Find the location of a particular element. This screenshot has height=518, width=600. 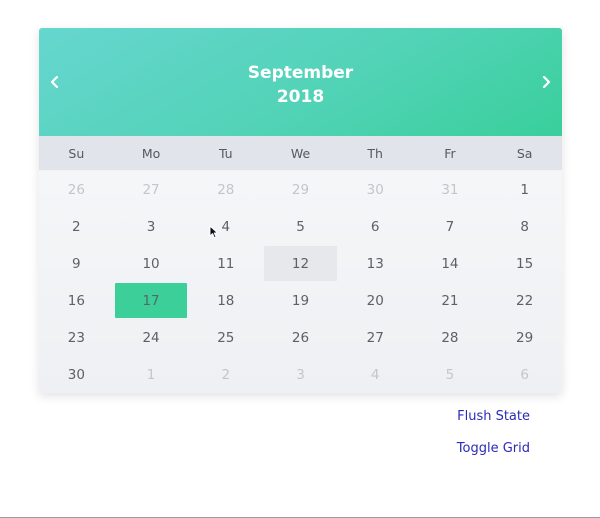

day-cell-outside-month: 27 is located at coordinates (151, 189).